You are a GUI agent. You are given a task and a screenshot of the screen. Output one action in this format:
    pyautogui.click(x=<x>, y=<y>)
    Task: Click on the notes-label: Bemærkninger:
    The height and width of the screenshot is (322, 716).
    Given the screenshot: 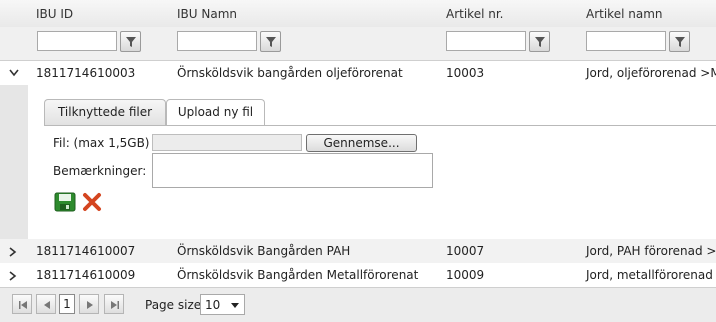 What is the action you would take?
    pyautogui.click(x=100, y=171)
    